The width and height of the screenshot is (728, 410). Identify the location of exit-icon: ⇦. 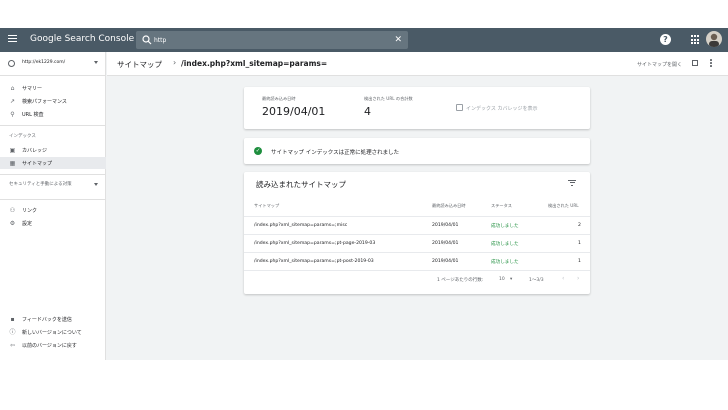
(12, 345).